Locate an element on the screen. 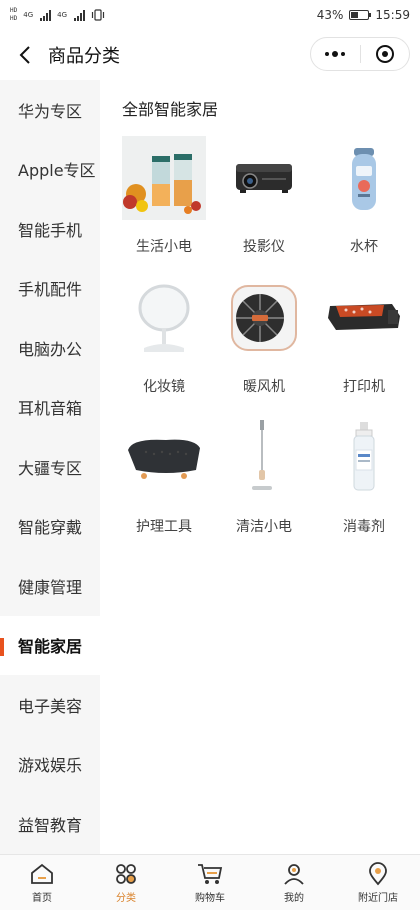  sidebar-item-dji: 大疆专区 is located at coordinates (50, 467).